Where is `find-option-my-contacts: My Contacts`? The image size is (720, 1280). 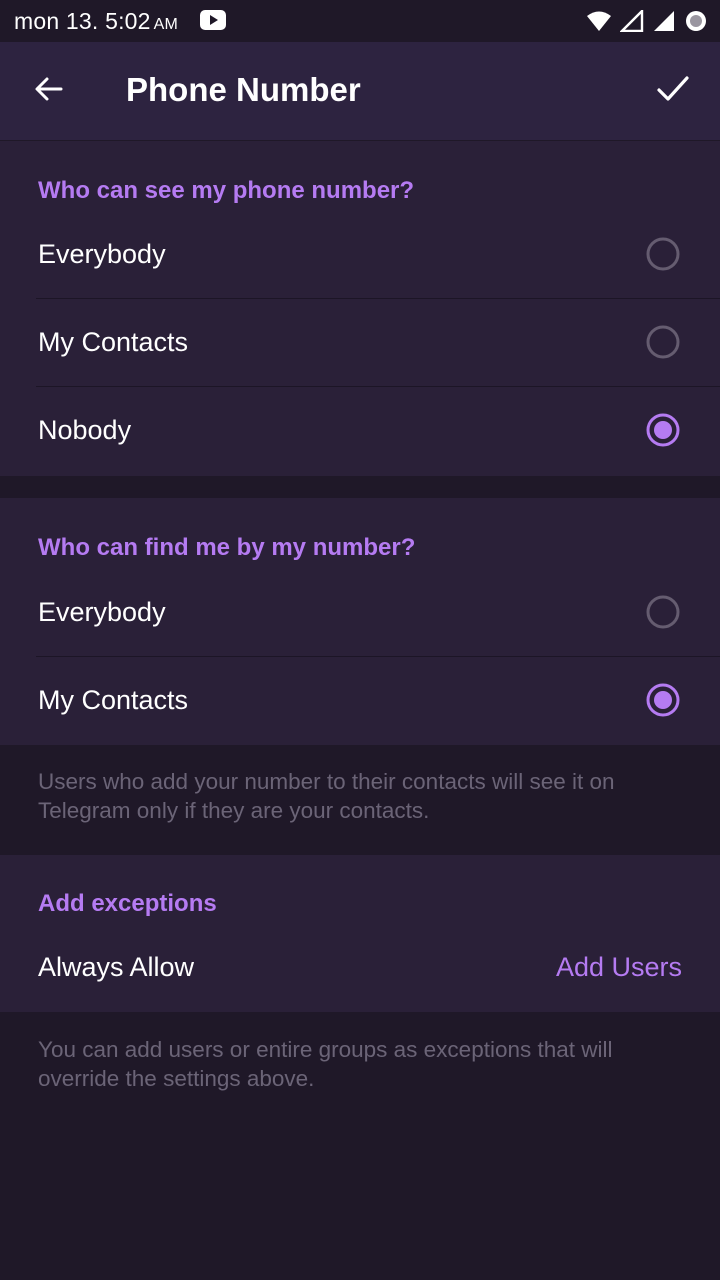
find-option-my-contacts: My Contacts is located at coordinates (360, 701).